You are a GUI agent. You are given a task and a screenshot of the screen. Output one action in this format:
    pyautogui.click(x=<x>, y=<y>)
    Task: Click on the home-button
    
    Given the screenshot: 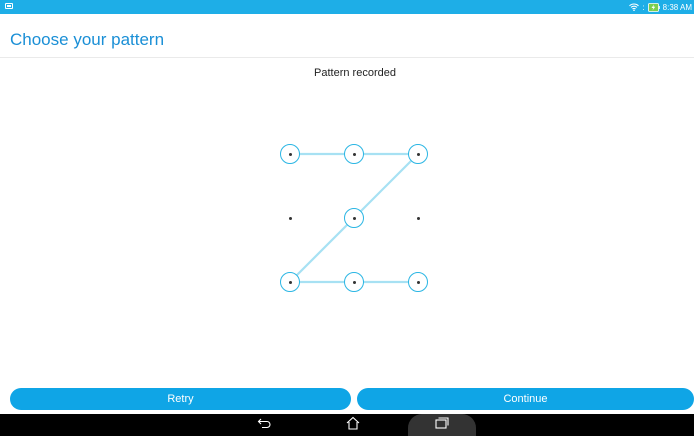 What is the action you would take?
    pyautogui.click(x=353, y=425)
    